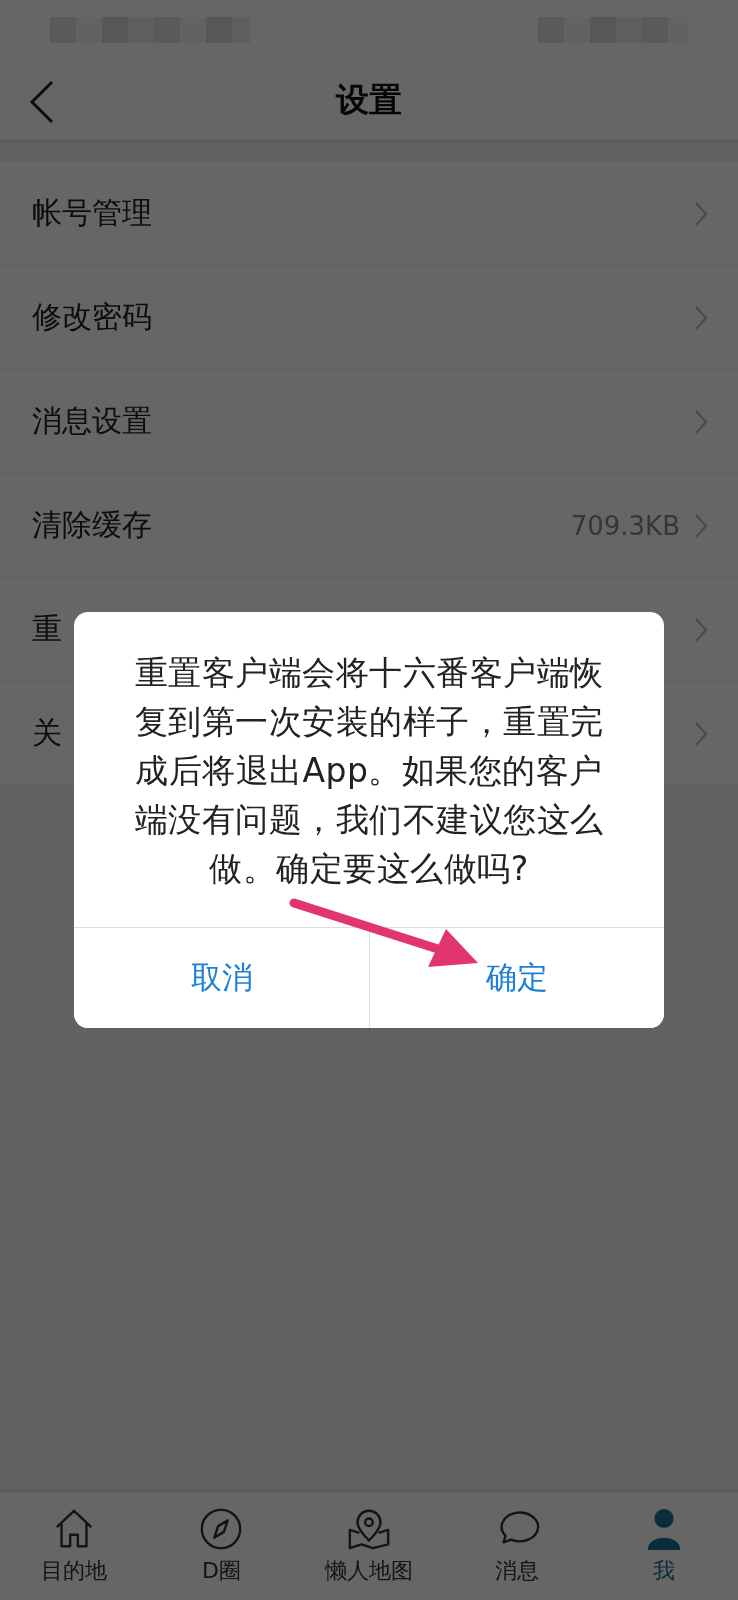 The width and height of the screenshot is (738, 1600). Describe the element at coordinates (92, 525) in the screenshot. I see `row-label: 清除缓存` at that location.